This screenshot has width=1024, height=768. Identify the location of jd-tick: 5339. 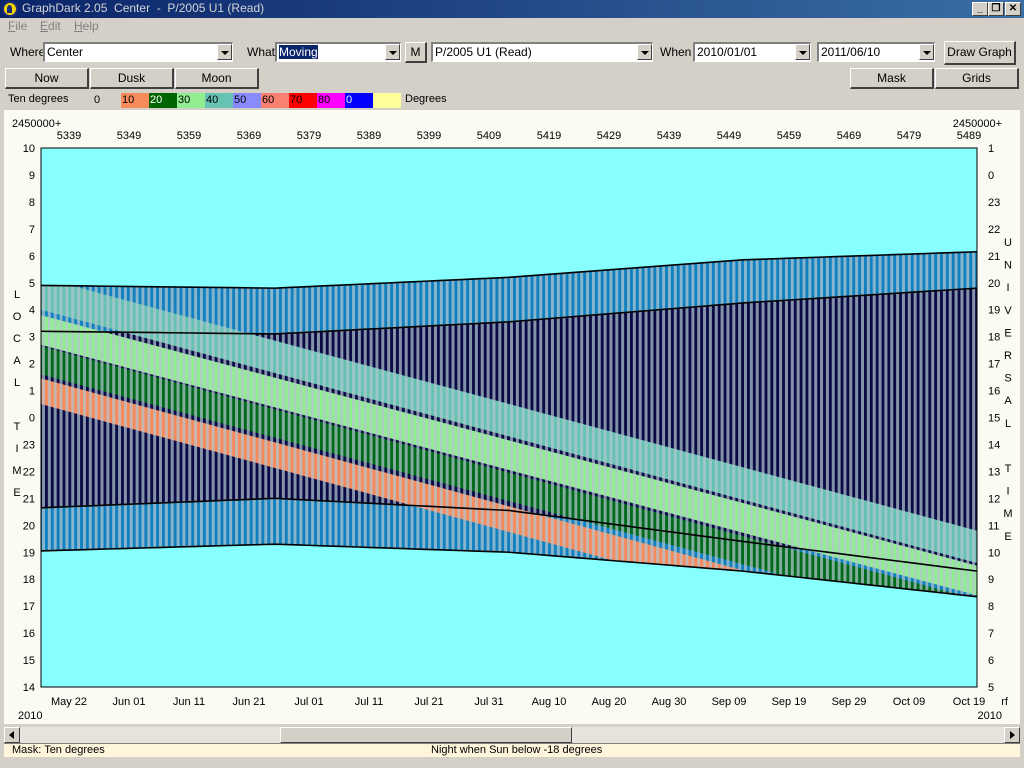
(69, 136).